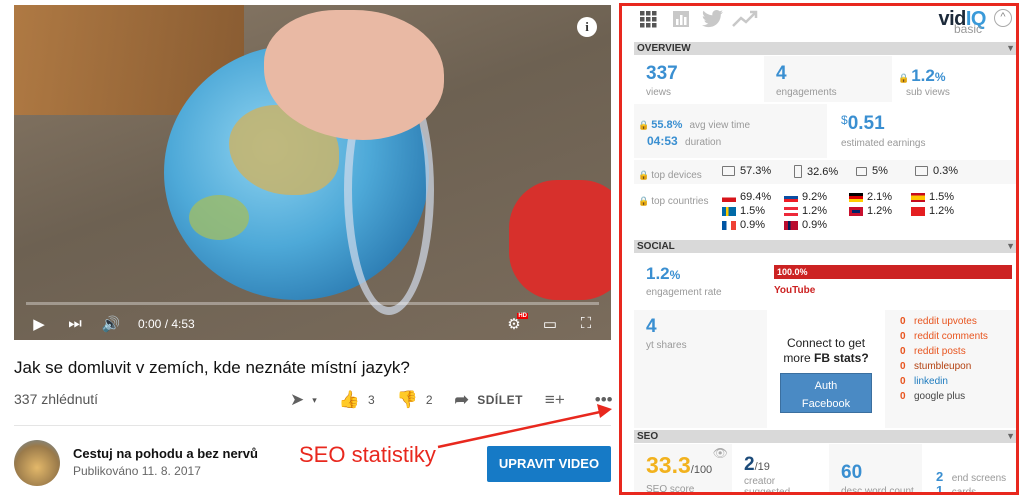 The image size is (1024, 499). What do you see at coordinates (549, 464) in the screenshot?
I see `edit-video-button: UPRAVIT VIDEO` at bounding box center [549, 464].